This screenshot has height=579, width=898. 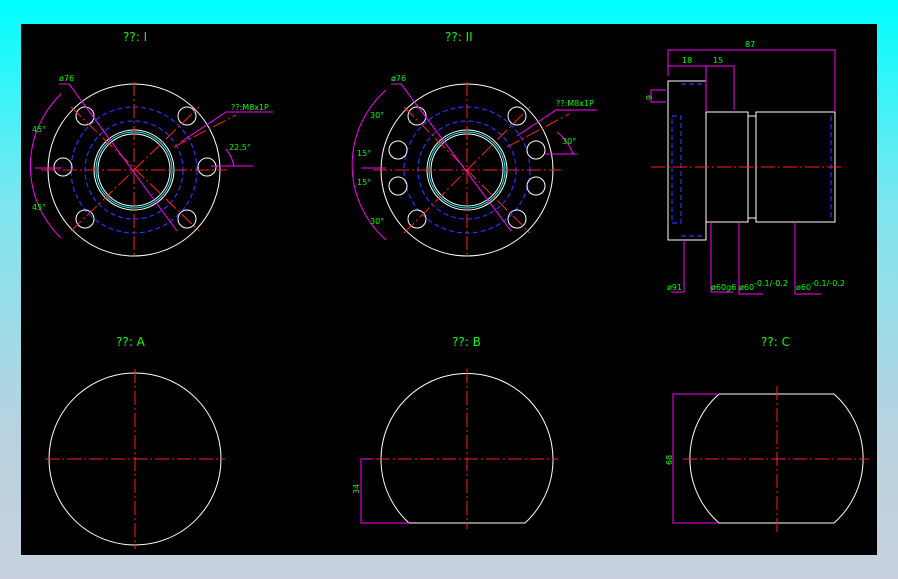 I want to click on v2-angle-15-bottom: 15°, so click(x=364, y=182).